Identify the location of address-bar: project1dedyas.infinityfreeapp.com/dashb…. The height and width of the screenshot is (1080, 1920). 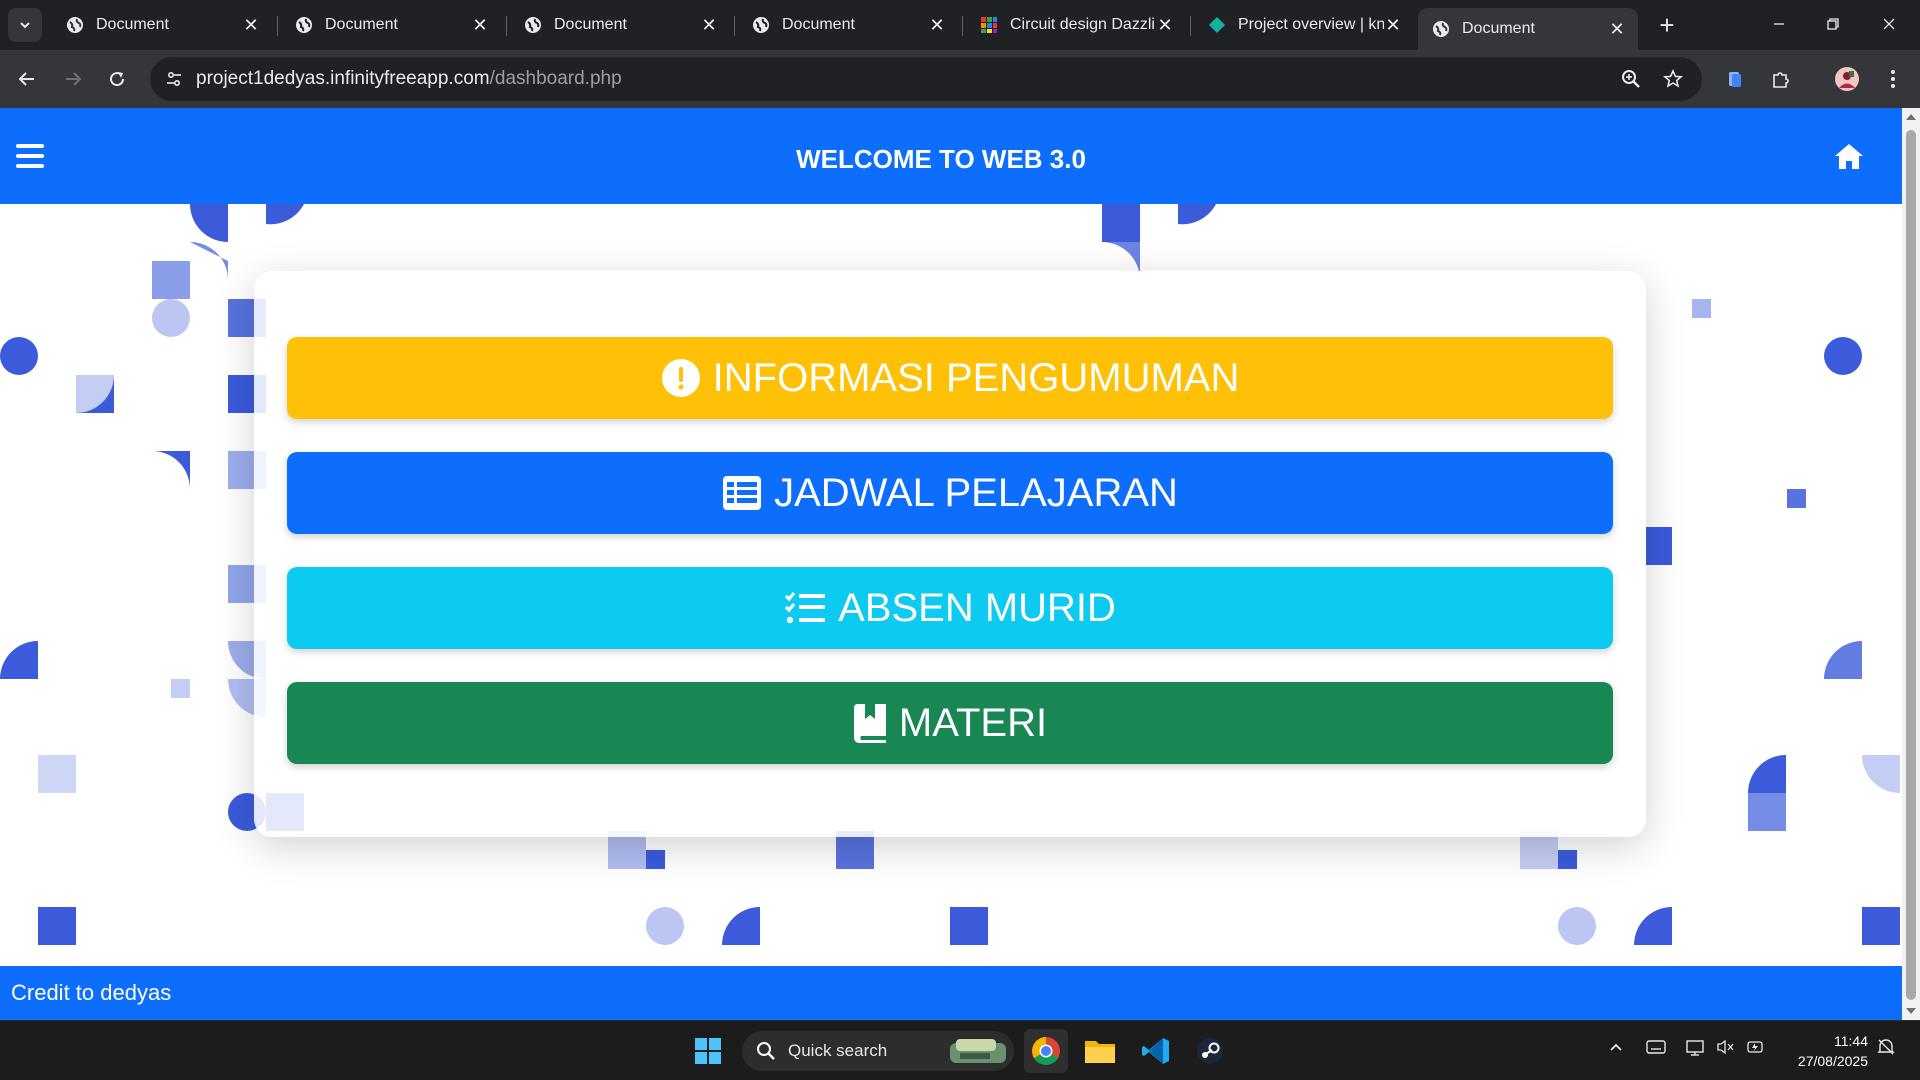
(926, 79).